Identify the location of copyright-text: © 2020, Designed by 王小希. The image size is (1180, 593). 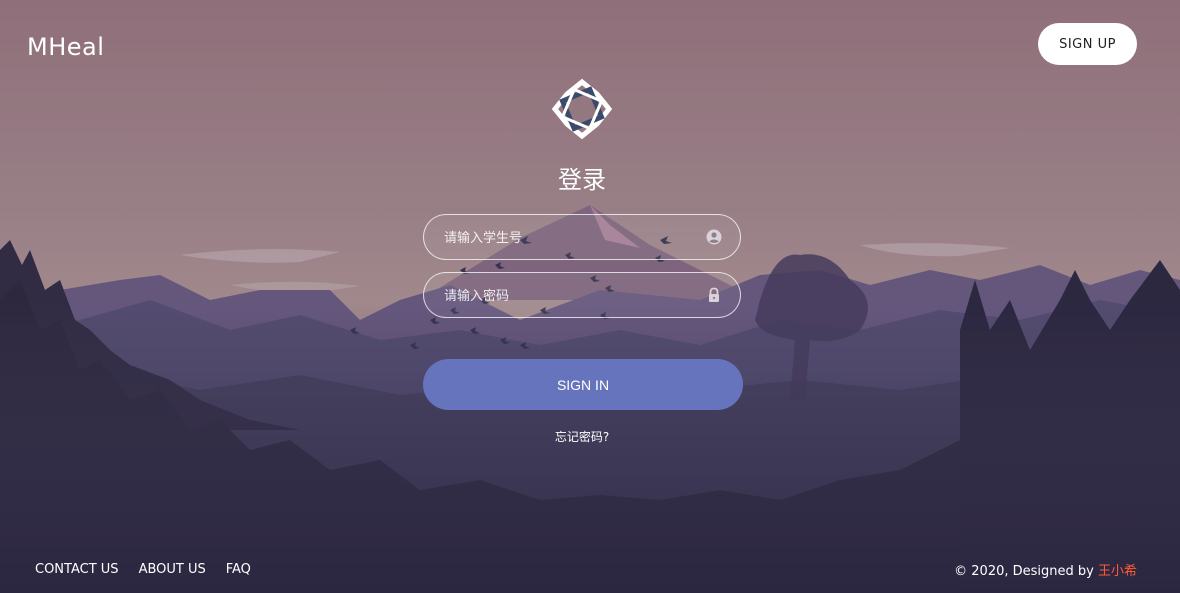
(1045, 569).